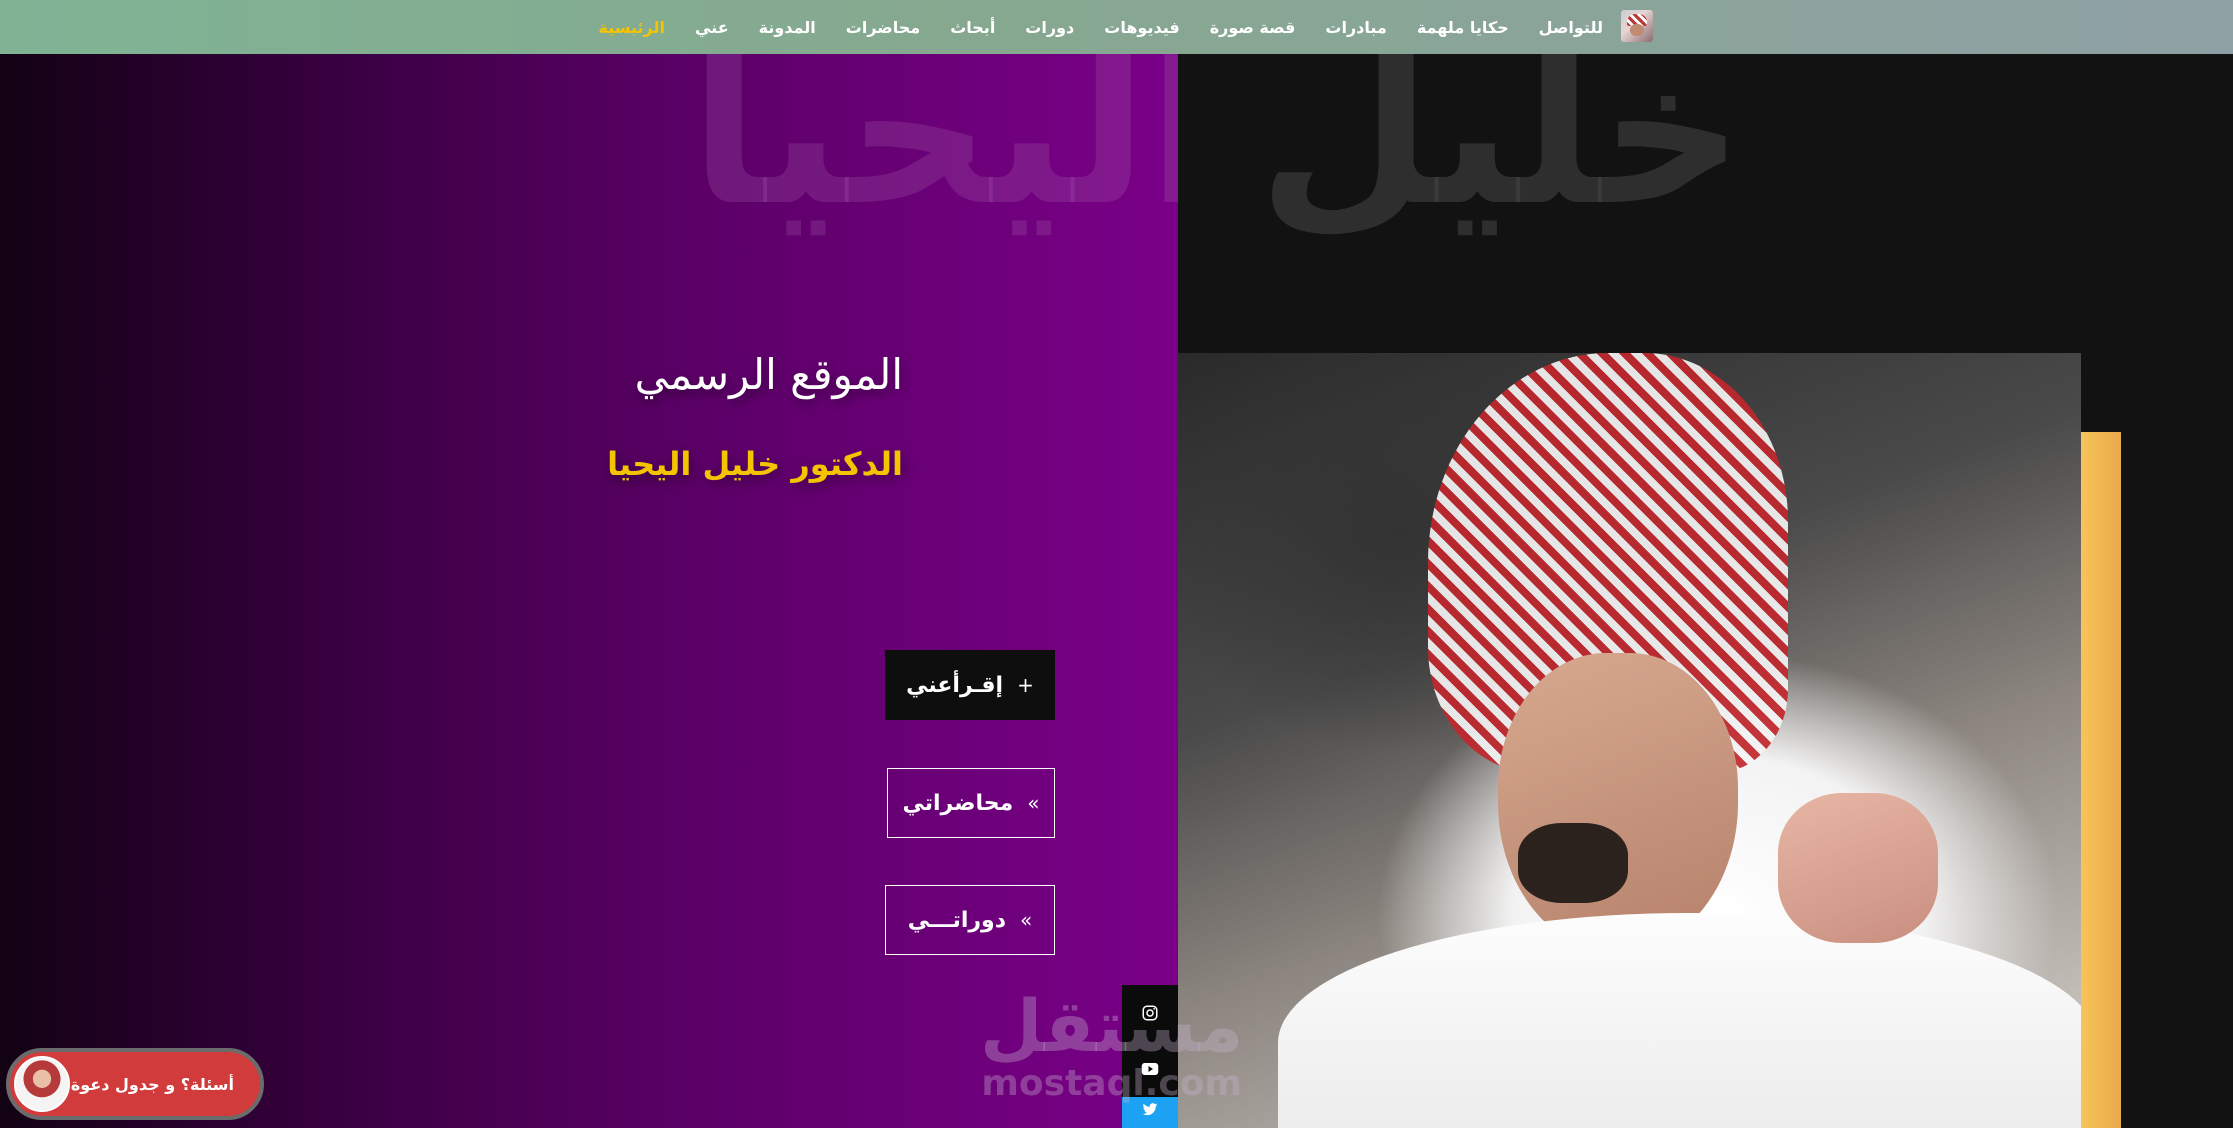  Describe the element at coordinates (1637, 30) in the screenshot. I see `avatar-face-shape` at that location.